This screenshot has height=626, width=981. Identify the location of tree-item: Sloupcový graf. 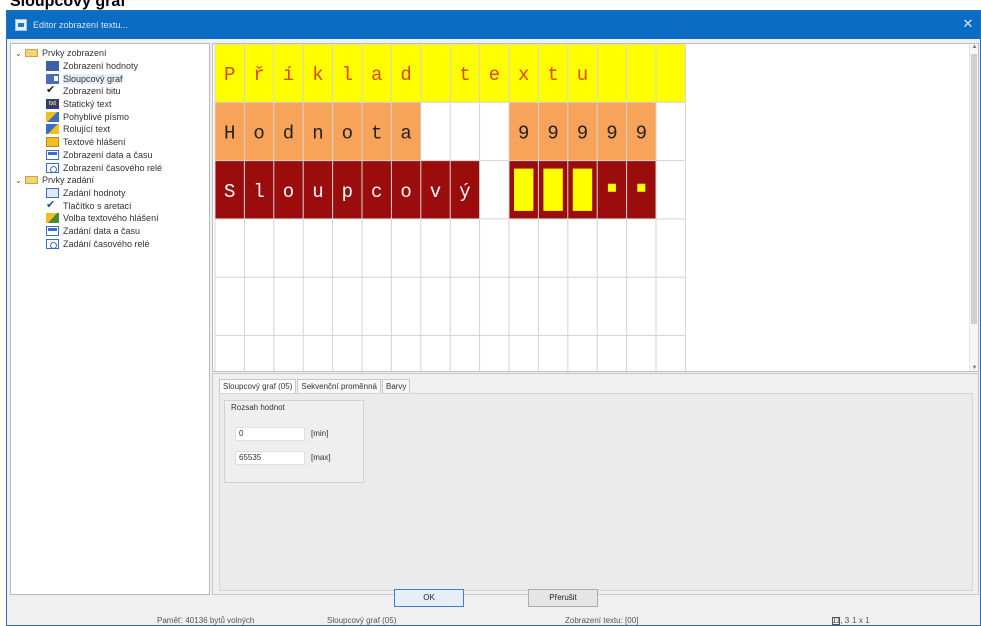
(110, 78).